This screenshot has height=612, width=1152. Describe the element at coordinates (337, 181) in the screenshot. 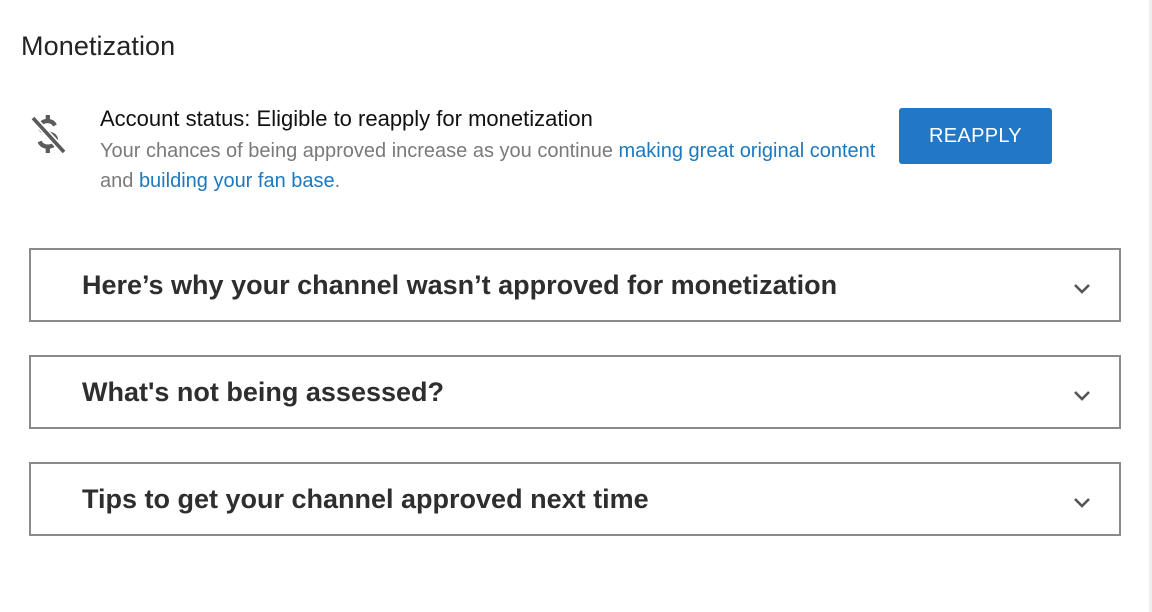

I see `status-desc-suffix: .` at that location.